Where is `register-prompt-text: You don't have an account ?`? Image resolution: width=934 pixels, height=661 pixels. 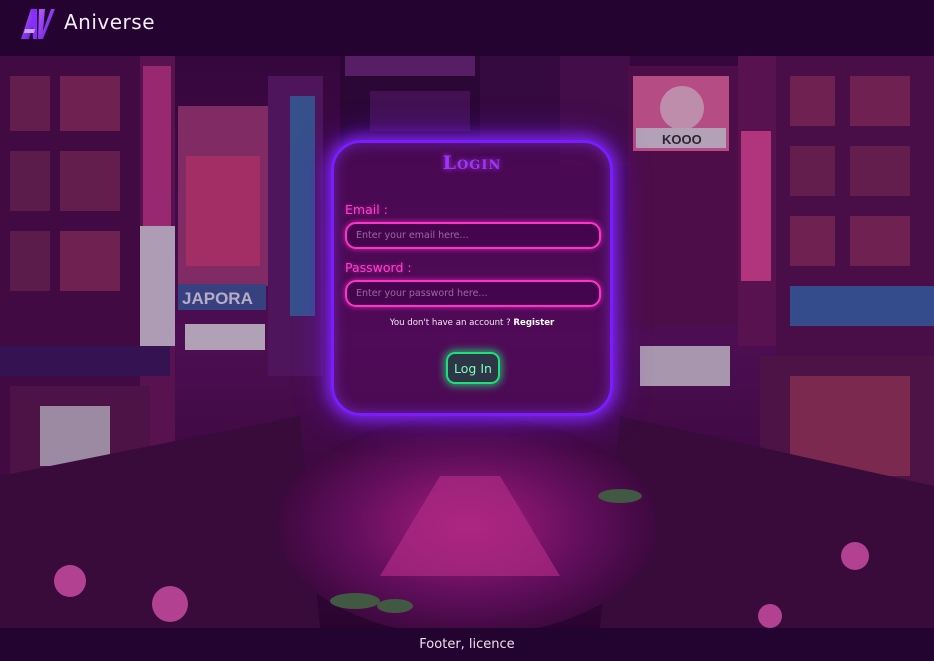
register-prompt-text: You don't have an account ? is located at coordinates (451, 323).